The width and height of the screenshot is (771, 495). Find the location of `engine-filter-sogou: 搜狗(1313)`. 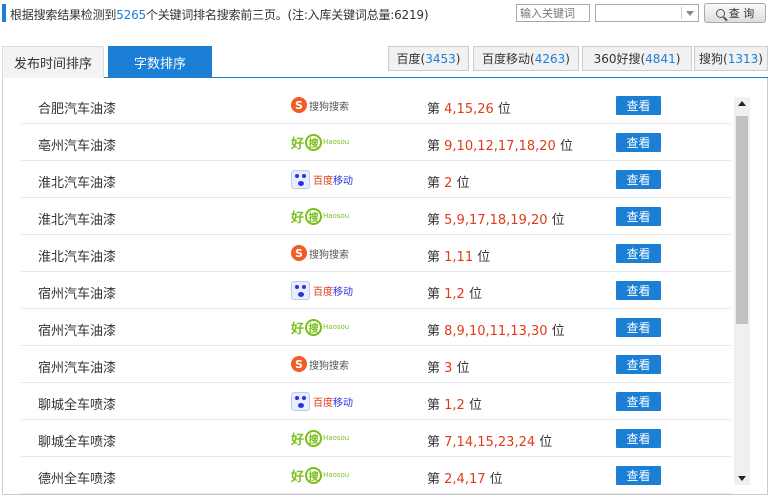

engine-filter-sogou: 搜狗(1313) is located at coordinates (731, 58).